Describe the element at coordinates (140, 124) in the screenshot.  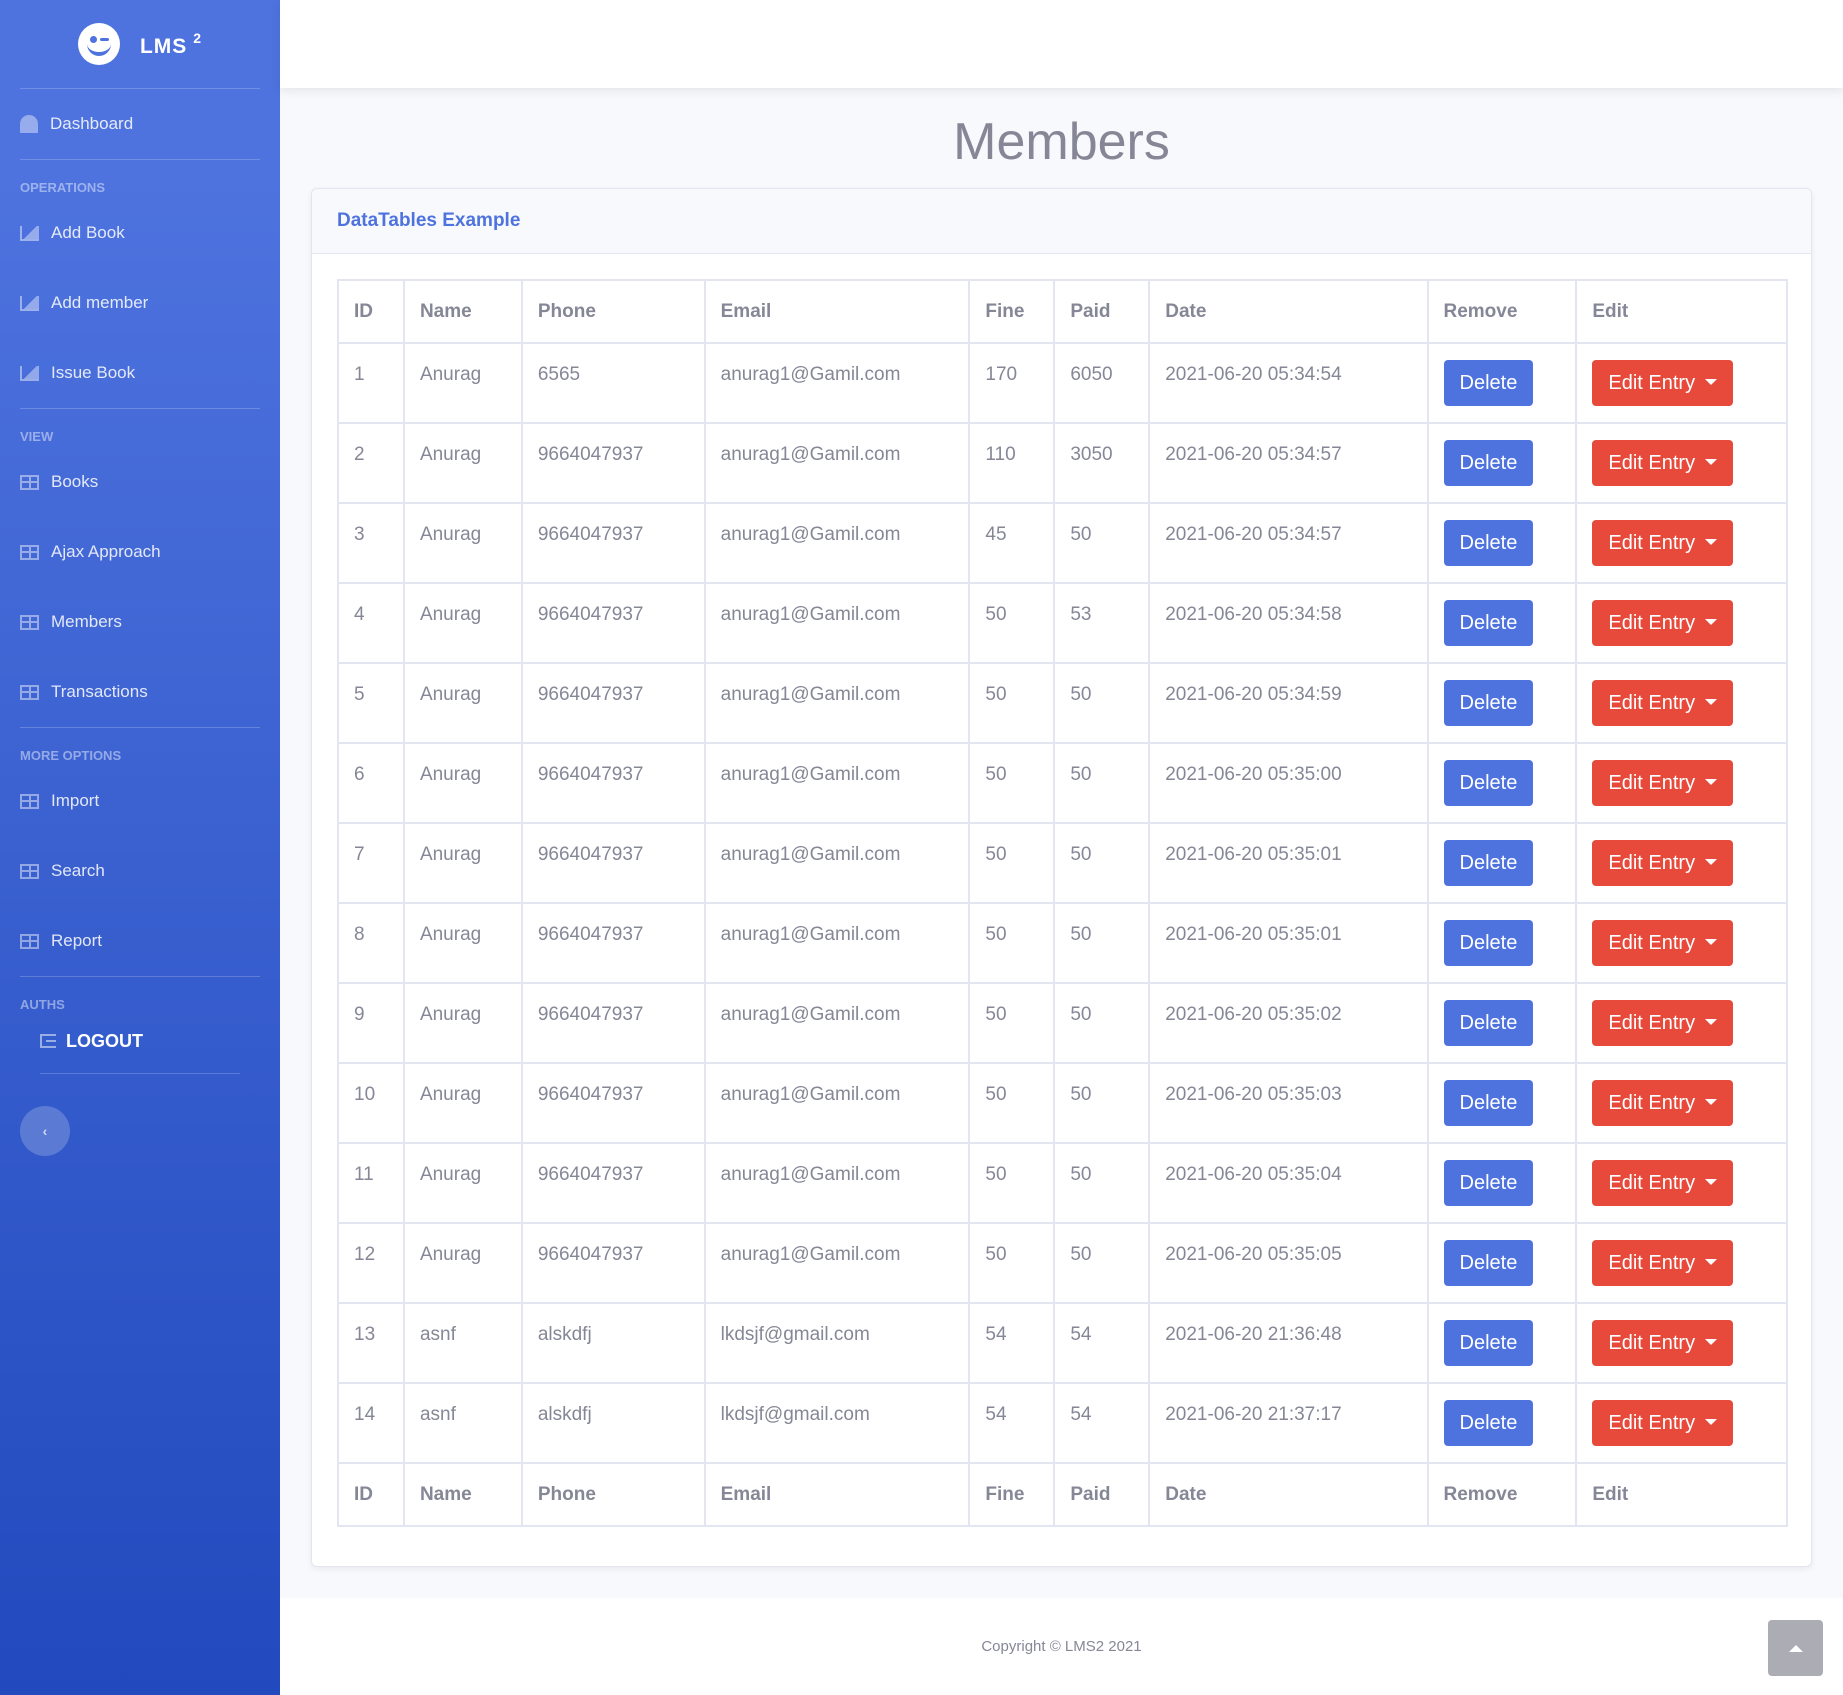
I see `sidebar-item-dashboard: Dashboard` at that location.